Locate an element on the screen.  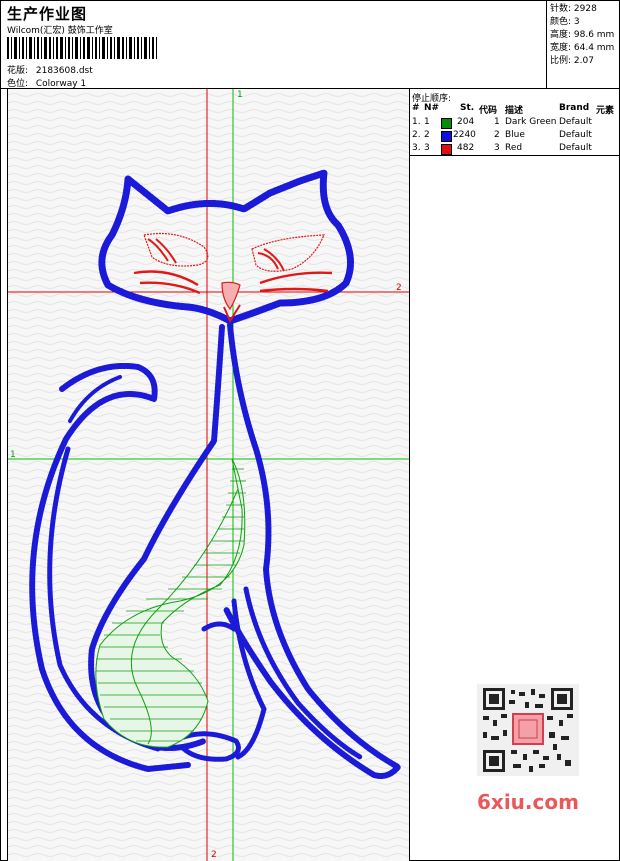
color-count: 颜色: 3 is located at coordinates (565, 22).